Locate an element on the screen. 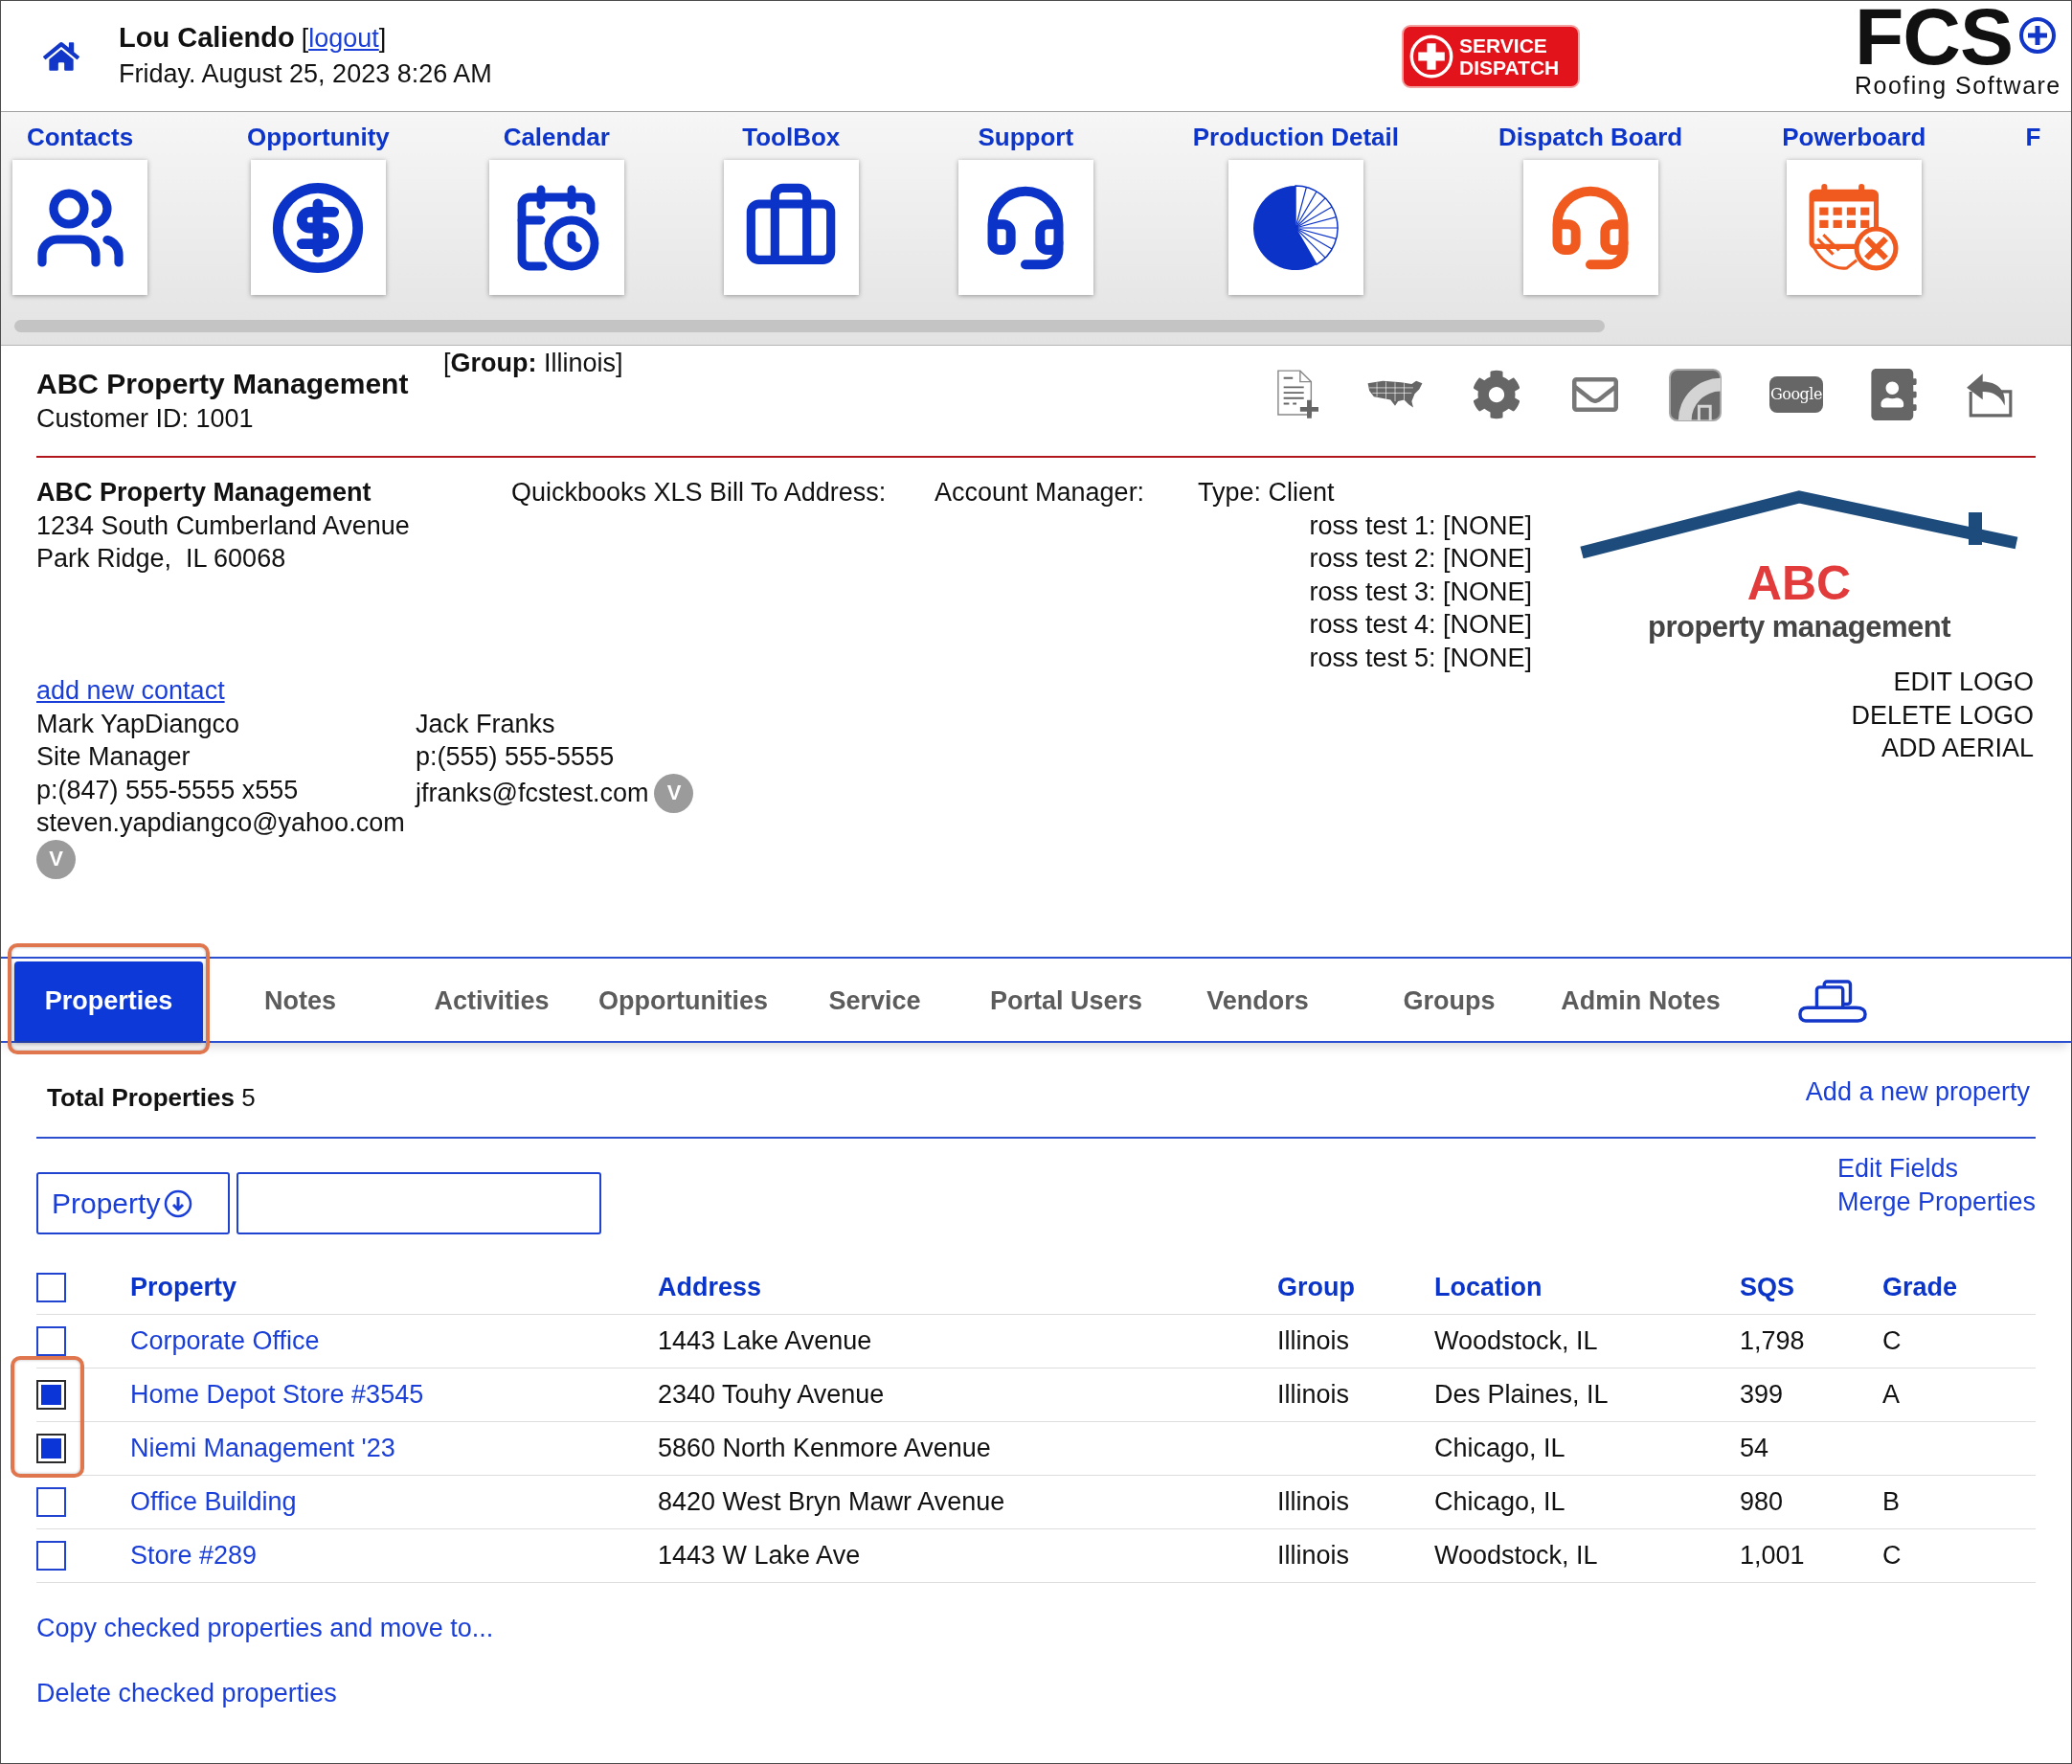  table-cell-text: 1443 Lake Avenue is located at coordinates (765, 1341).